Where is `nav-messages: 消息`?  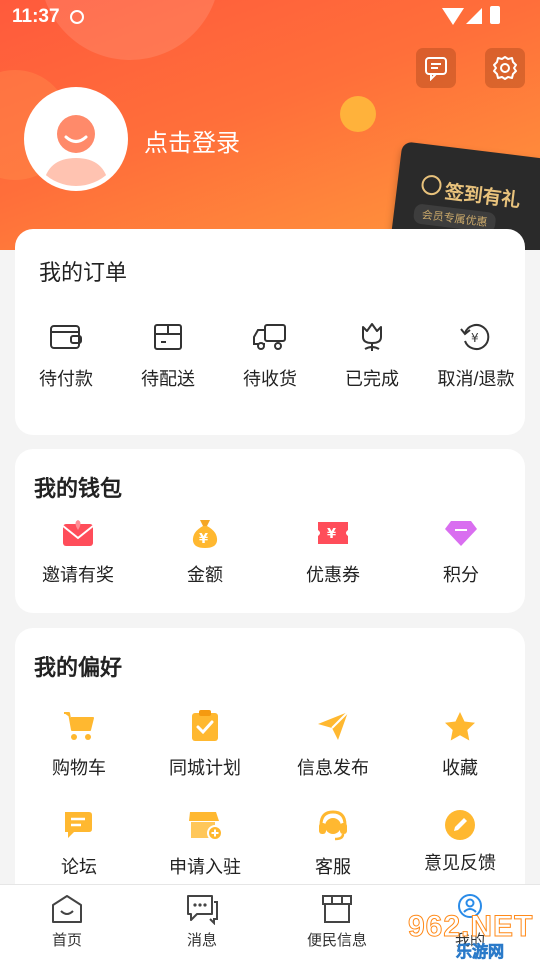 nav-messages: 消息 is located at coordinates (202, 921).